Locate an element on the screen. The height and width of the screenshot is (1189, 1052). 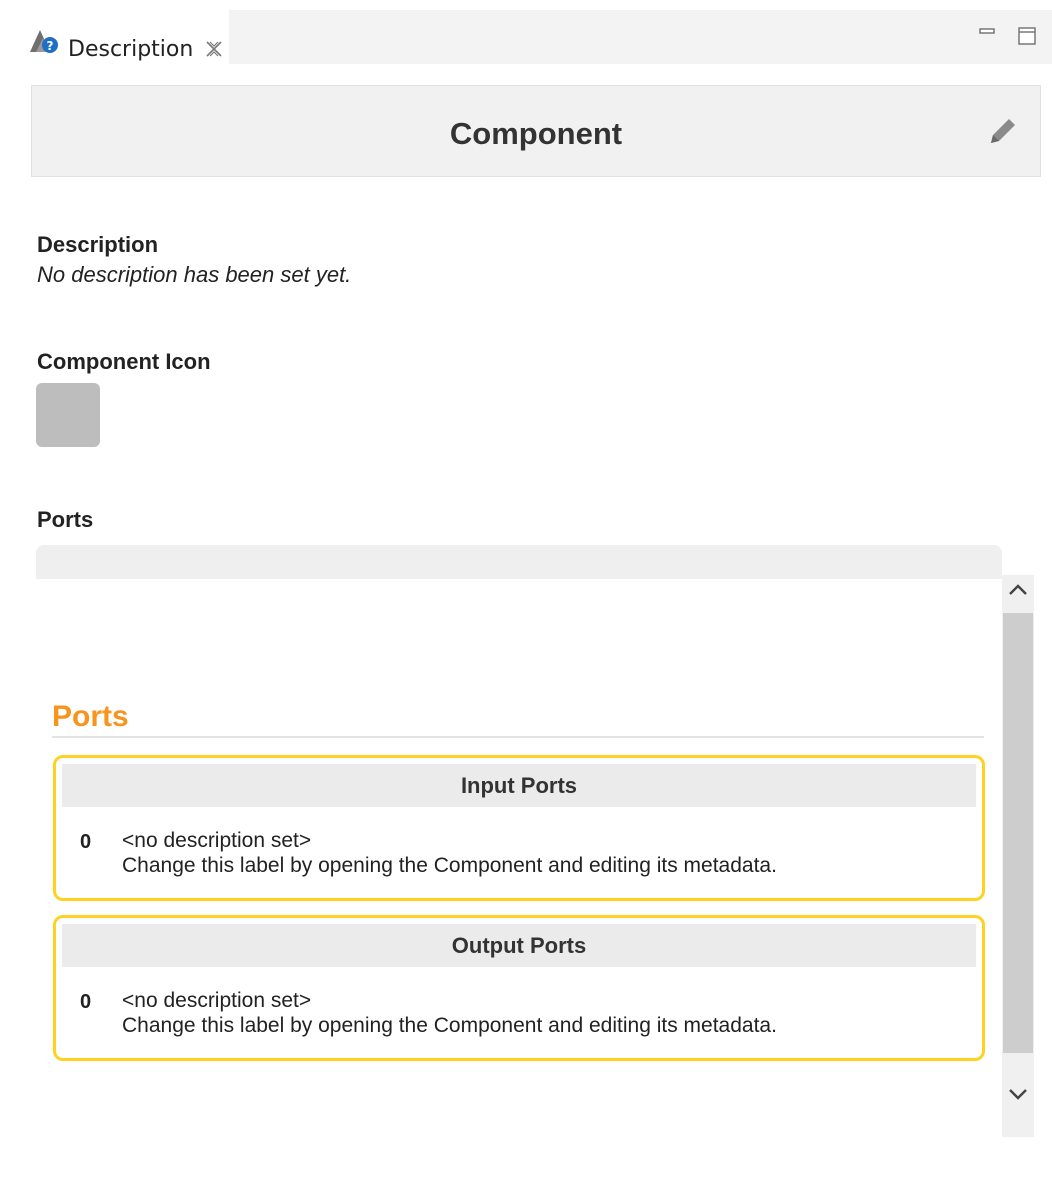
ports-heading: Ports is located at coordinates (90, 716).